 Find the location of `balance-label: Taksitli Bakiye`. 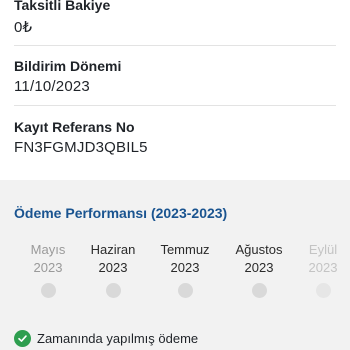

balance-label: Taksitli Bakiye is located at coordinates (62, 6).